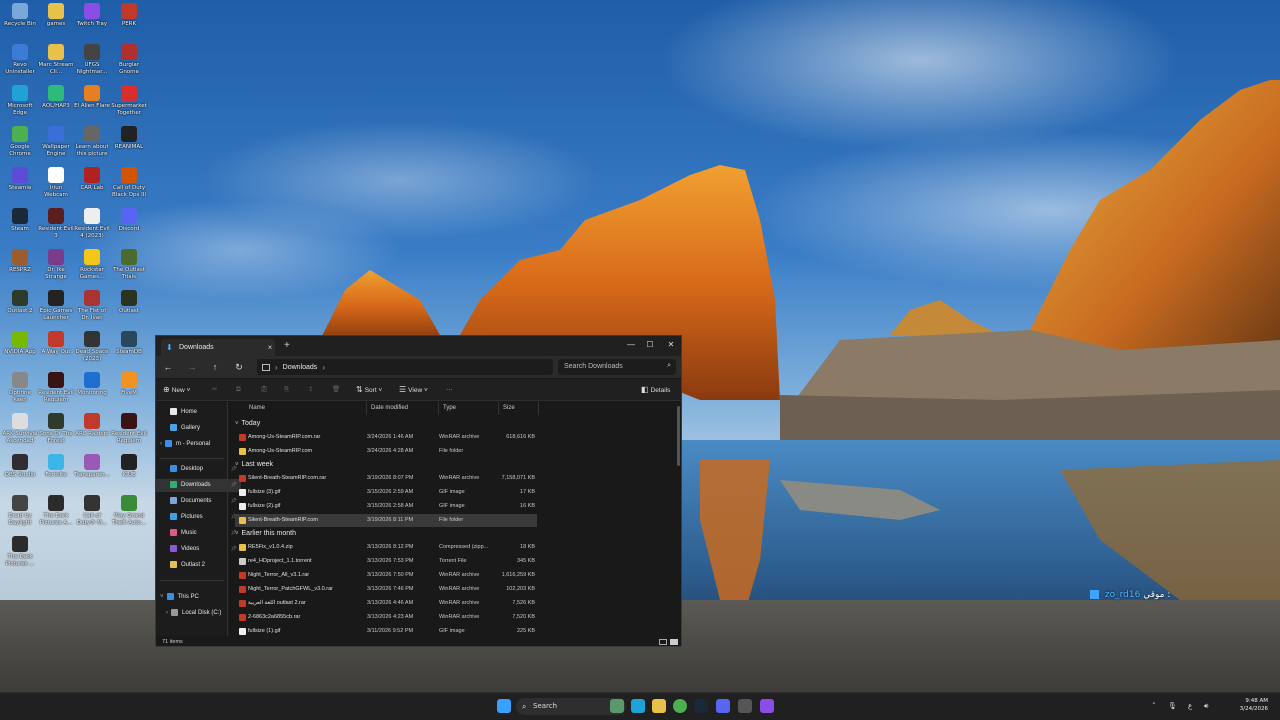 The image size is (1280, 720). I want to click on desktop-shortcut: A Way Out, so click(56, 343).